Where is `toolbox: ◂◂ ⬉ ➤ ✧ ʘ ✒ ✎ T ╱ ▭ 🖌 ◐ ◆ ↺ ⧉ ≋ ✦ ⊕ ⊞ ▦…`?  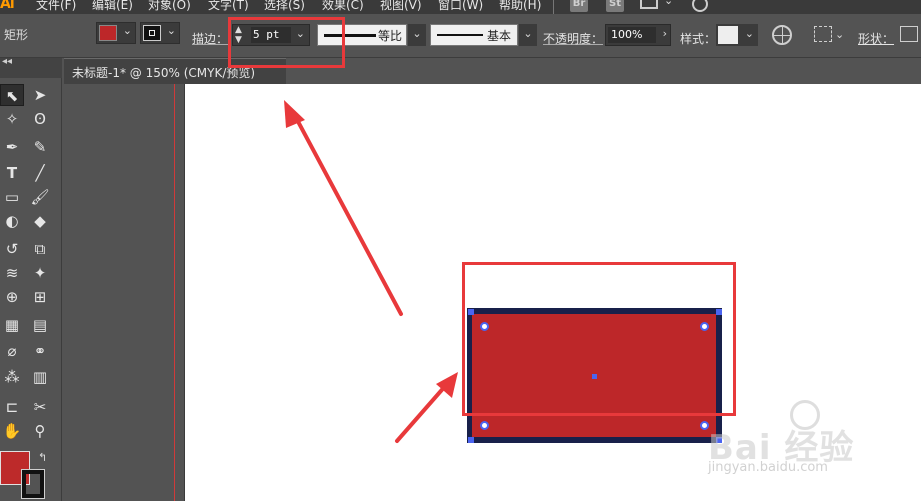
toolbox: ◂◂ ⬉ ➤ ✧ ʘ ✒ ✎ T ╱ ▭ 🖌 ◐ ◆ ↺ ⧉ ≋ ✦ ⊕ ⊞ ▦… is located at coordinates (31, 278).